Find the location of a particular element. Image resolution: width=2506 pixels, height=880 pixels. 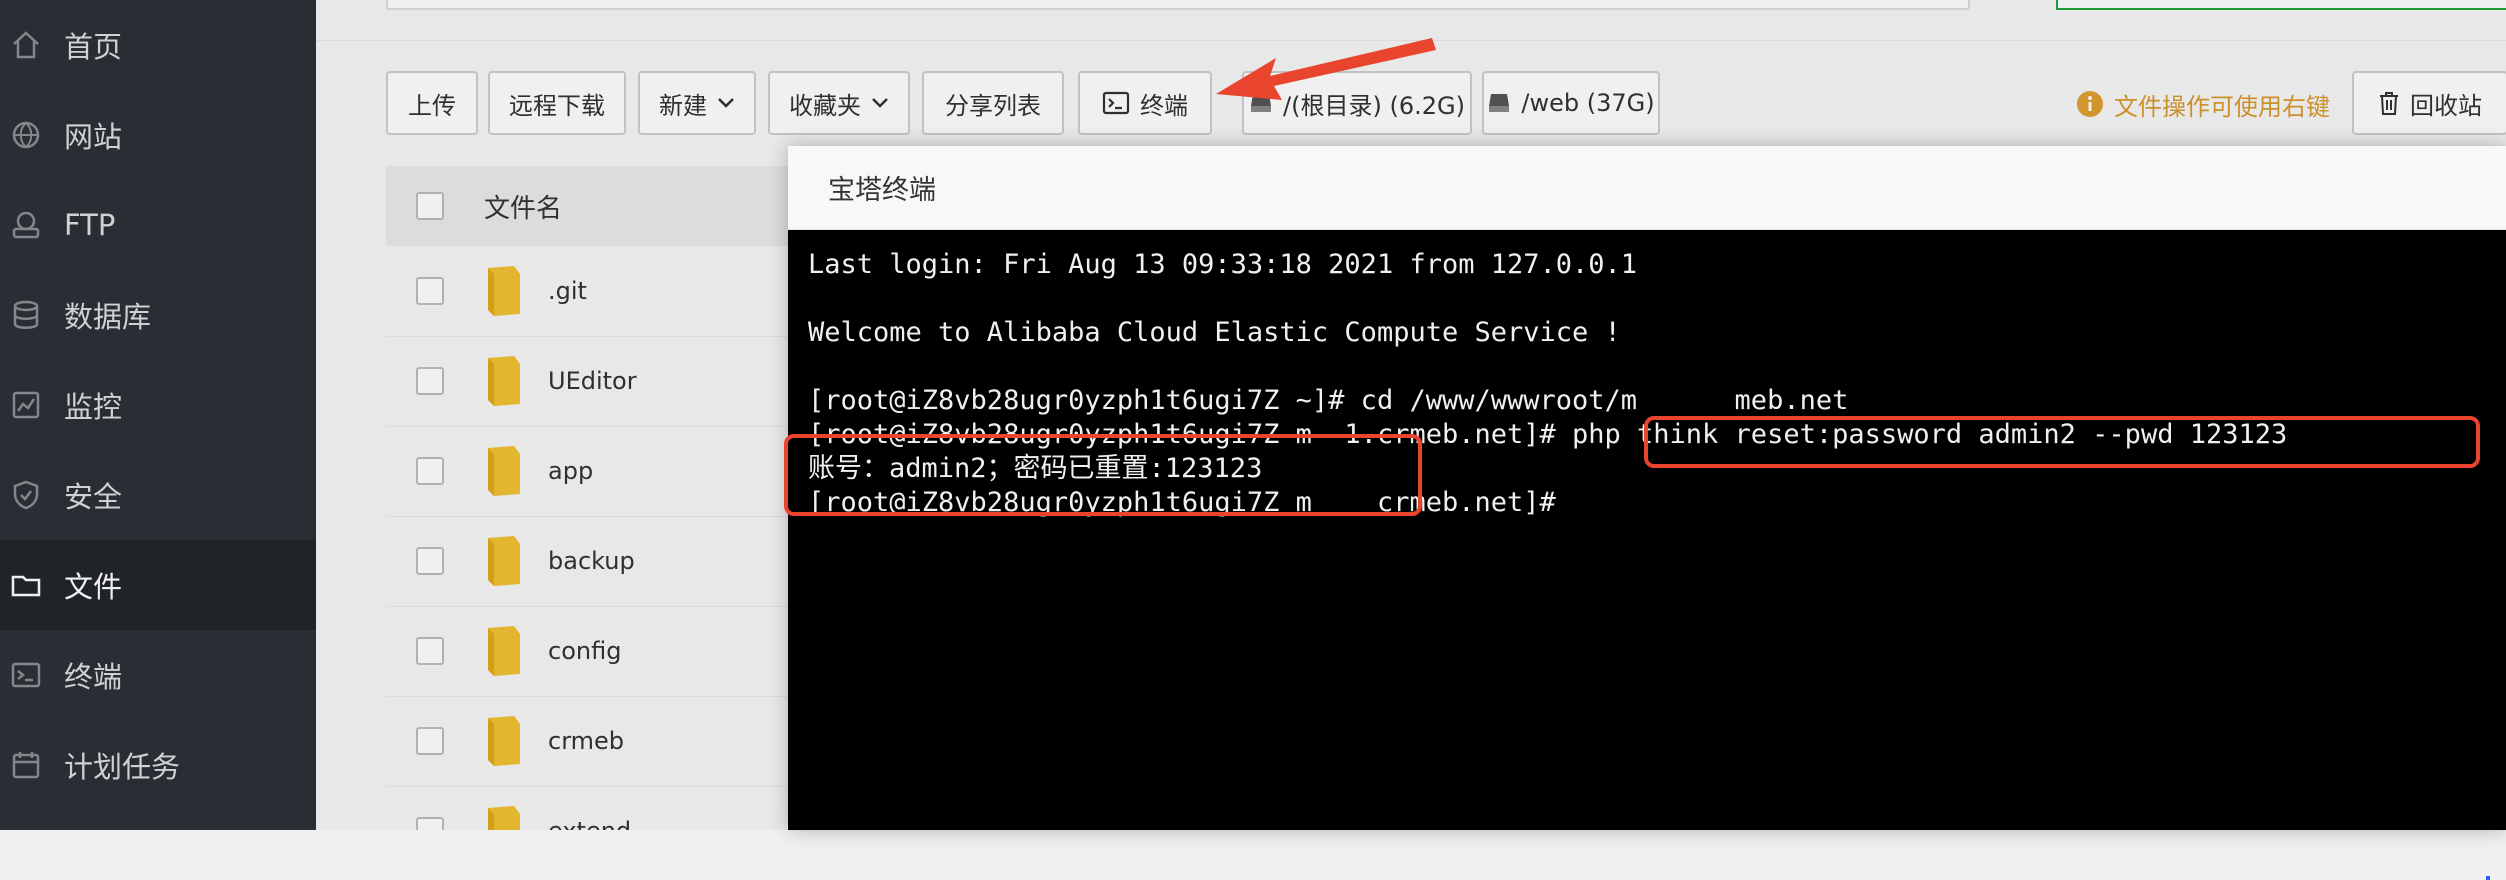

annotation-box-command is located at coordinates (2062, 442).